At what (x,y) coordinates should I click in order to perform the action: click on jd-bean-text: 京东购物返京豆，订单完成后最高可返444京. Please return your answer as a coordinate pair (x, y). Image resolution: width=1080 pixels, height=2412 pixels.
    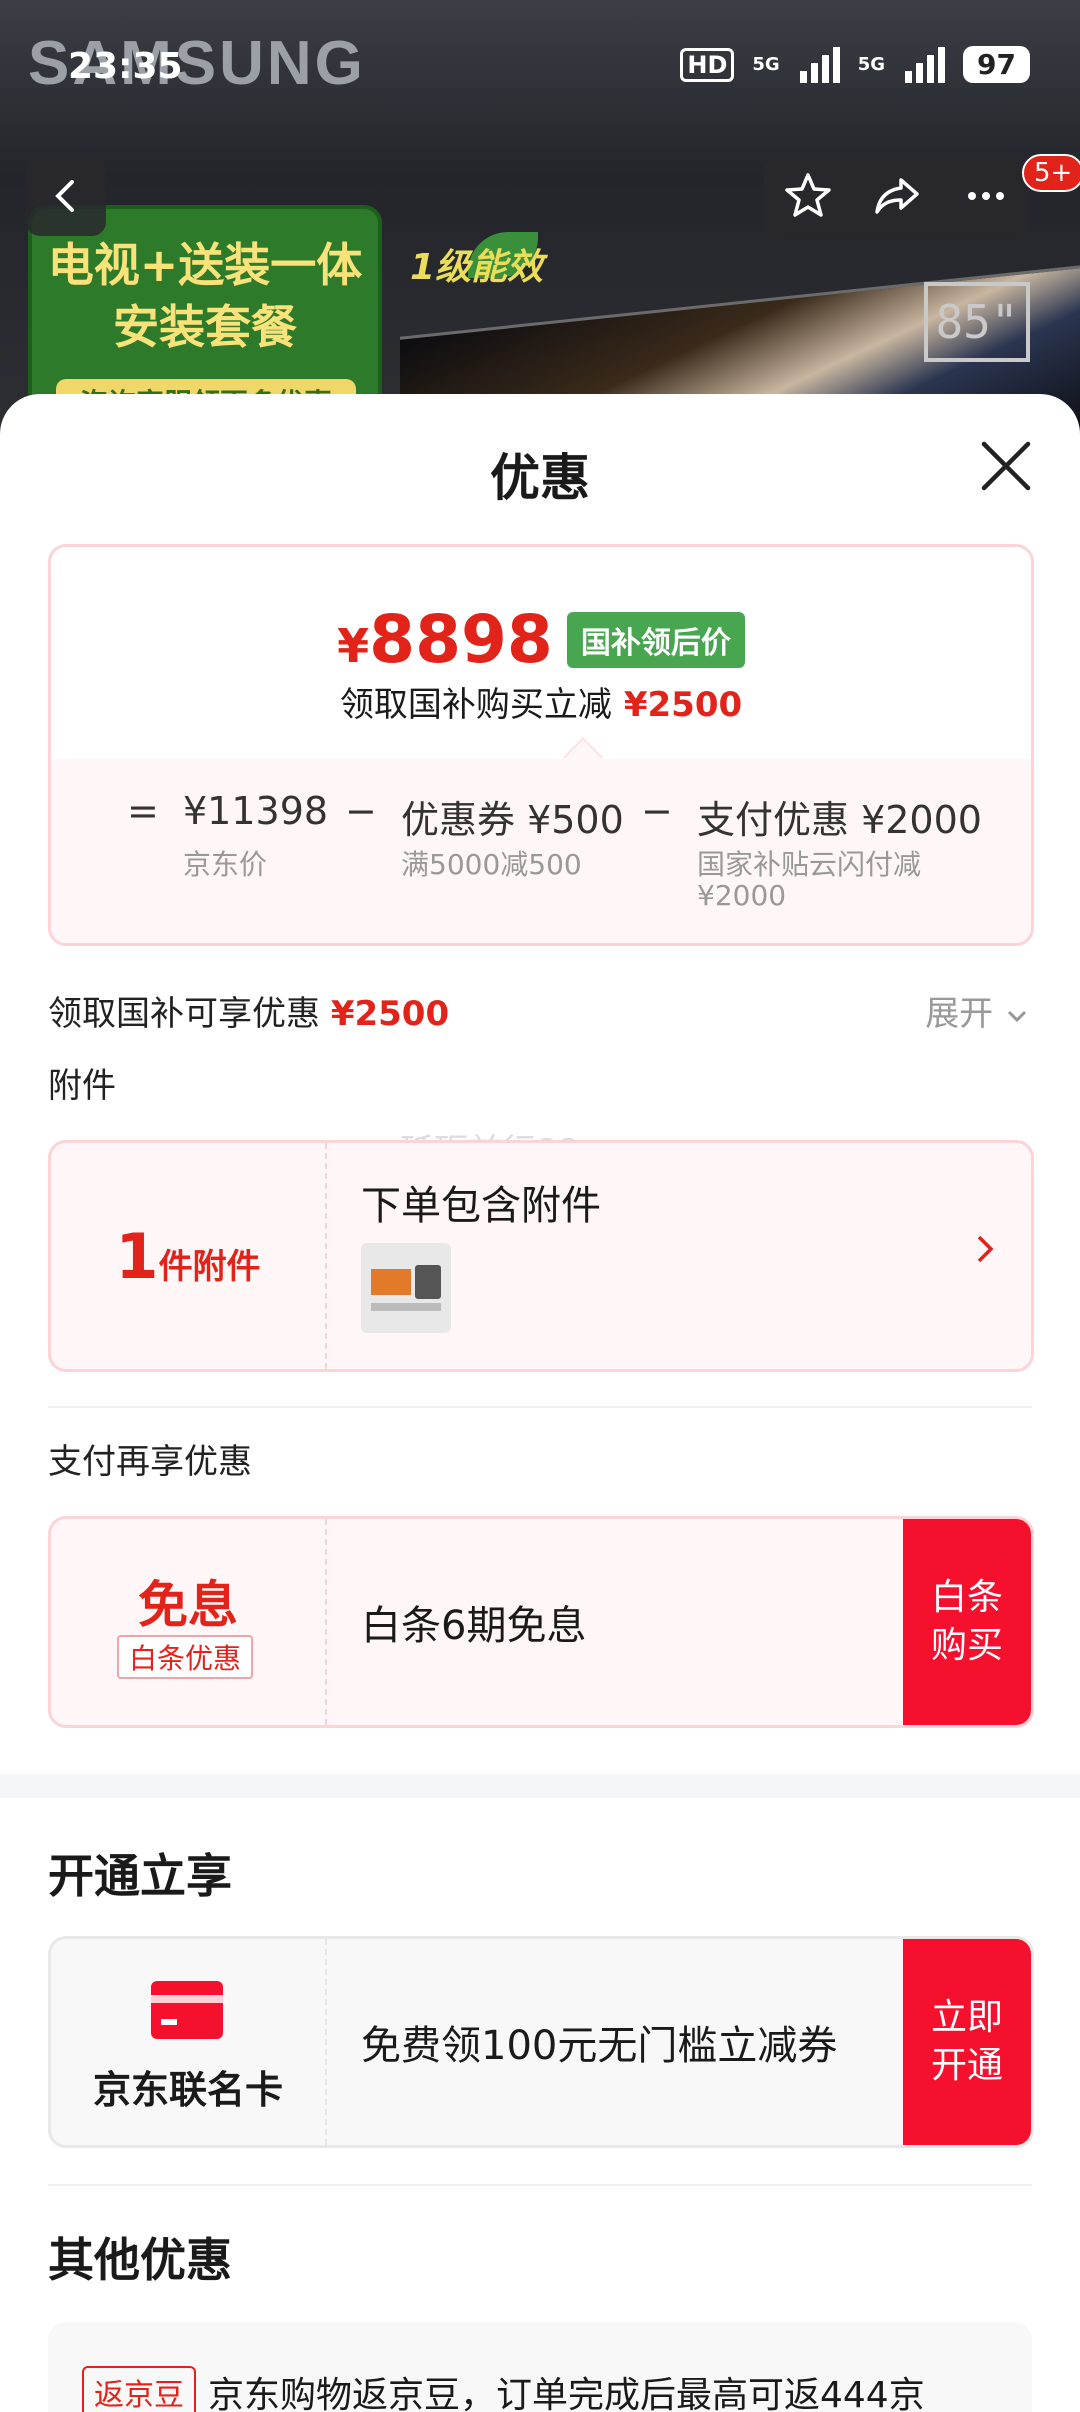
    Looking at the image, I should click on (566, 2393).